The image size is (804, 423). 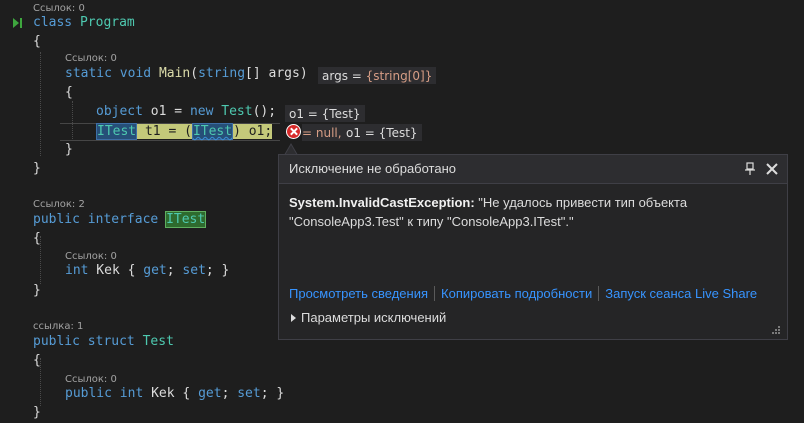 I want to click on popup-title: Исключение не обработано, so click(x=373, y=168).